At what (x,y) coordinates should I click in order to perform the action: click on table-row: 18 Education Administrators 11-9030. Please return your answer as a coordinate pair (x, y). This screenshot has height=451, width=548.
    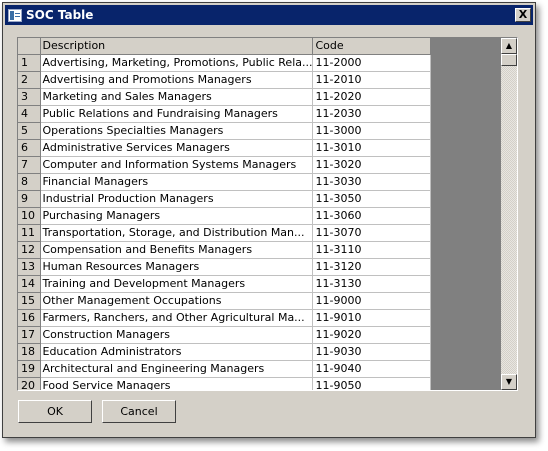
    Looking at the image, I should click on (225, 352).